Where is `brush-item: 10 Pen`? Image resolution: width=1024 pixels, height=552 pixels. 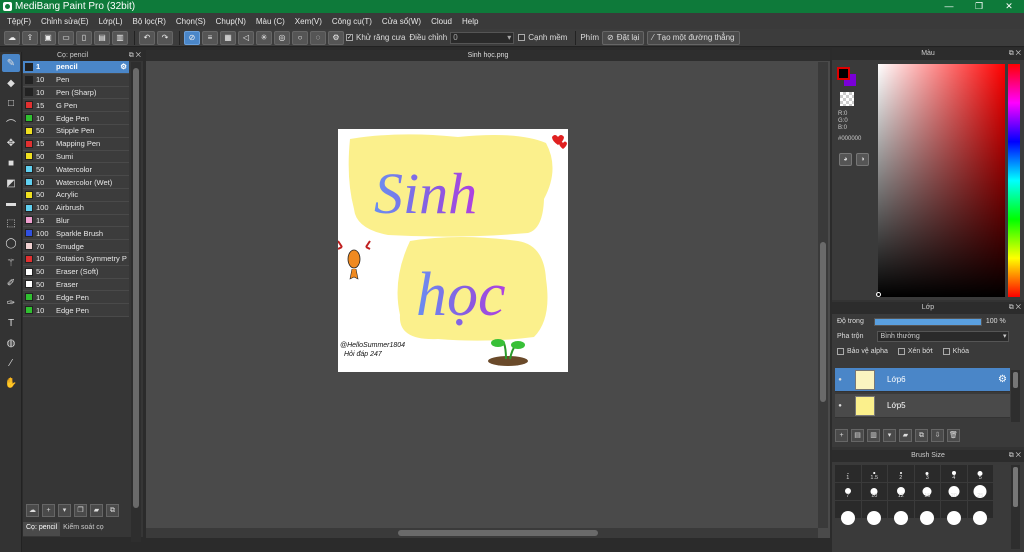
brush-item: 10 Pen is located at coordinates (76, 80).